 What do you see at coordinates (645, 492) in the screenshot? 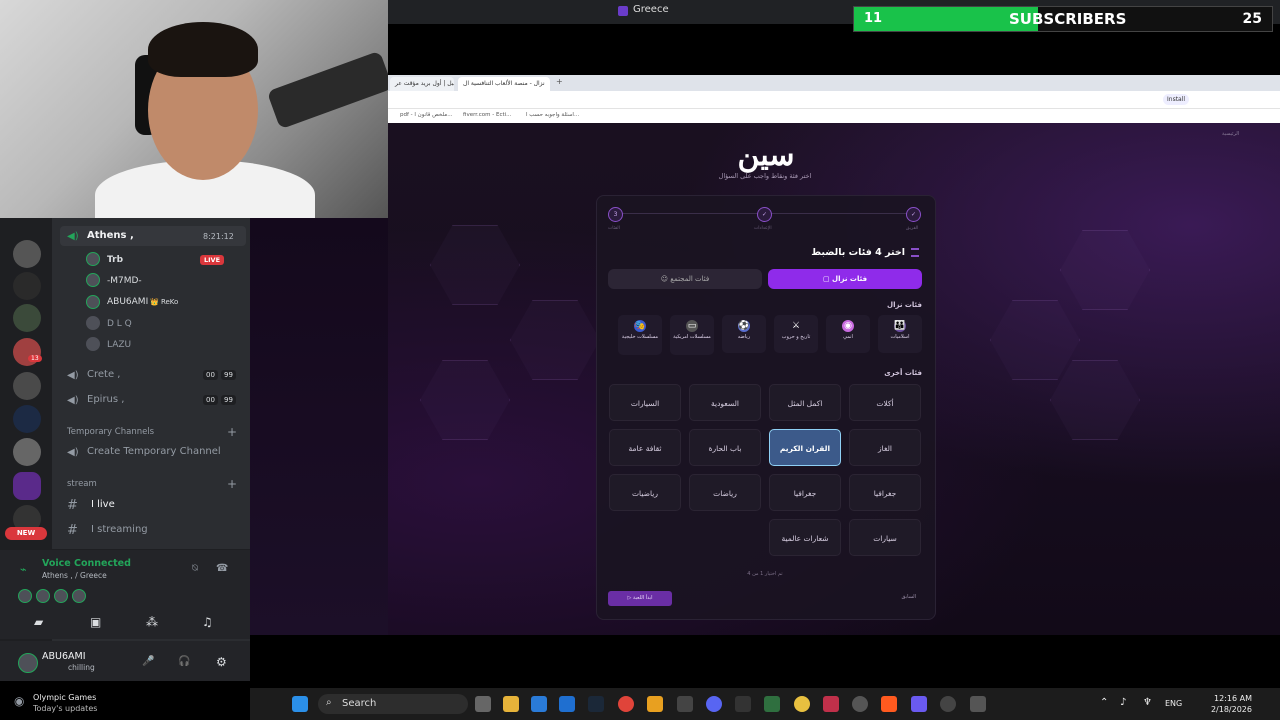
I see `category-button: رياضيات` at bounding box center [645, 492].